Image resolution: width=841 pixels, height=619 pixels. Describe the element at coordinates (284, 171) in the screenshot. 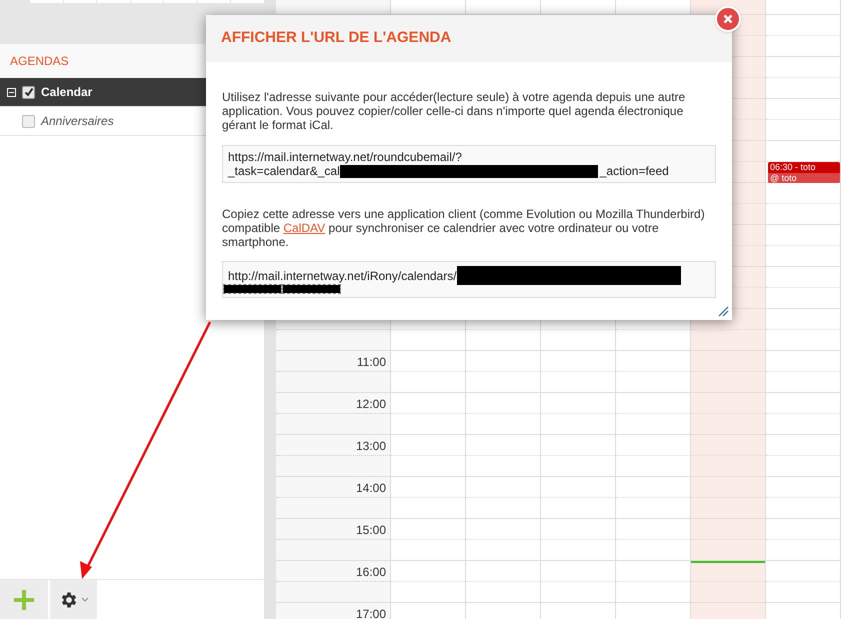

I see `url-text: _task=calendar&_cal` at that location.